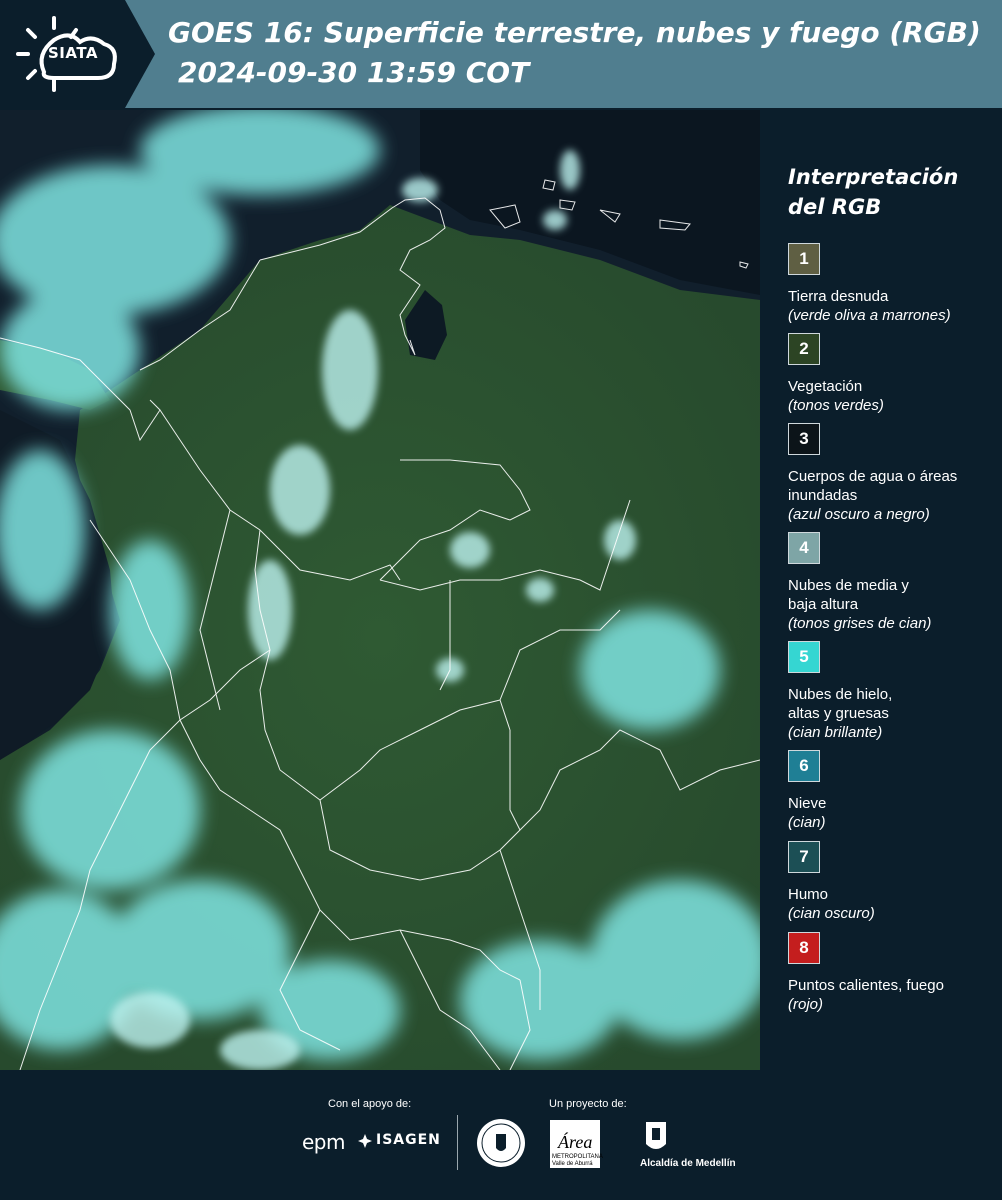 Image resolution: width=1002 pixels, height=1200 pixels. I want to click on legend-item: 7 Humo (cian oscuro), so click(893, 882).